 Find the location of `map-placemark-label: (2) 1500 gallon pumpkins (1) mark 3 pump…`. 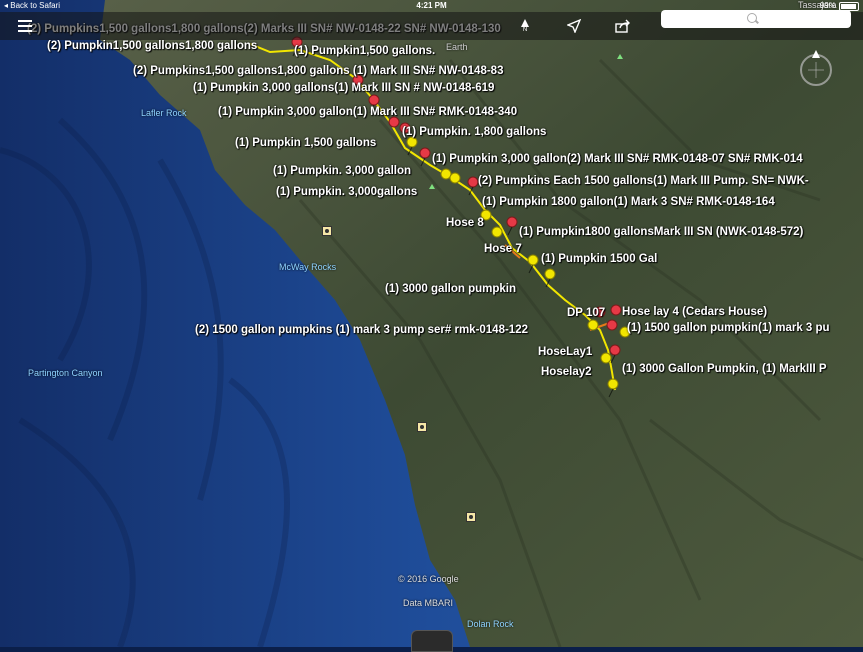

map-placemark-label: (2) 1500 gallon pumpkins (1) mark 3 pump… is located at coordinates (361, 330).